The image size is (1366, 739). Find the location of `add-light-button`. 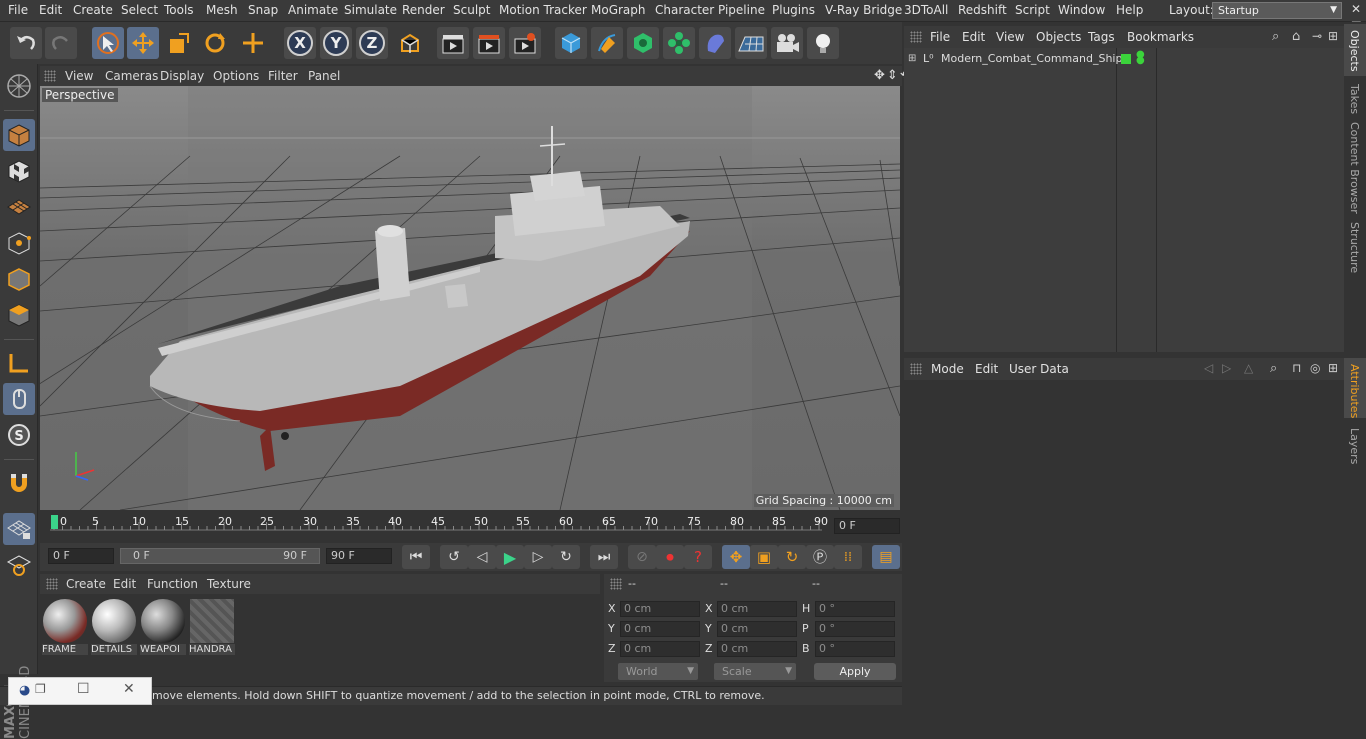

add-light-button is located at coordinates (823, 43).